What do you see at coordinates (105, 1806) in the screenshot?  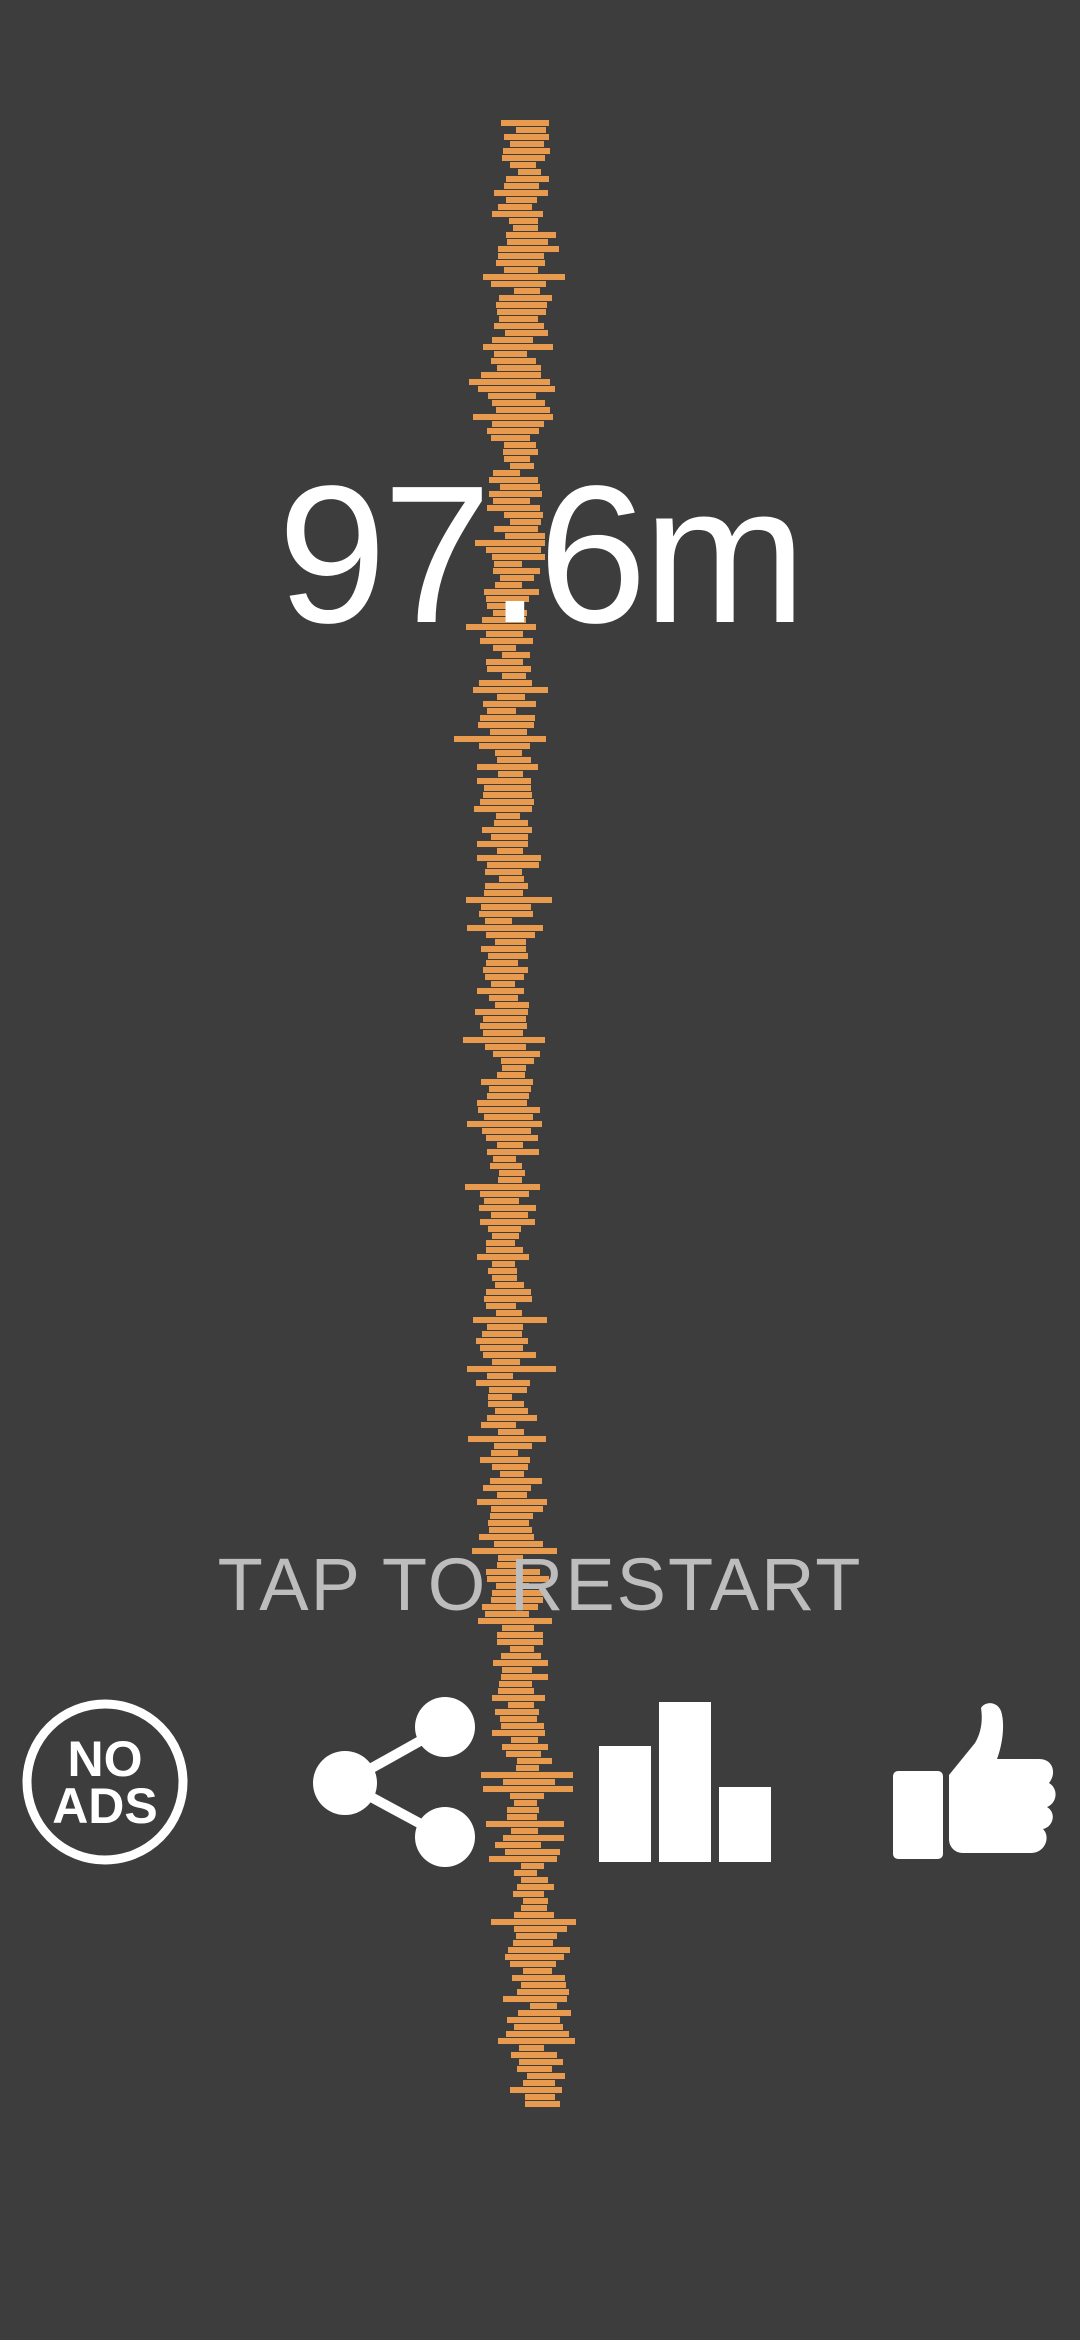 I see `no-ads-line2: ADS` at bounding box center [105, 1806].